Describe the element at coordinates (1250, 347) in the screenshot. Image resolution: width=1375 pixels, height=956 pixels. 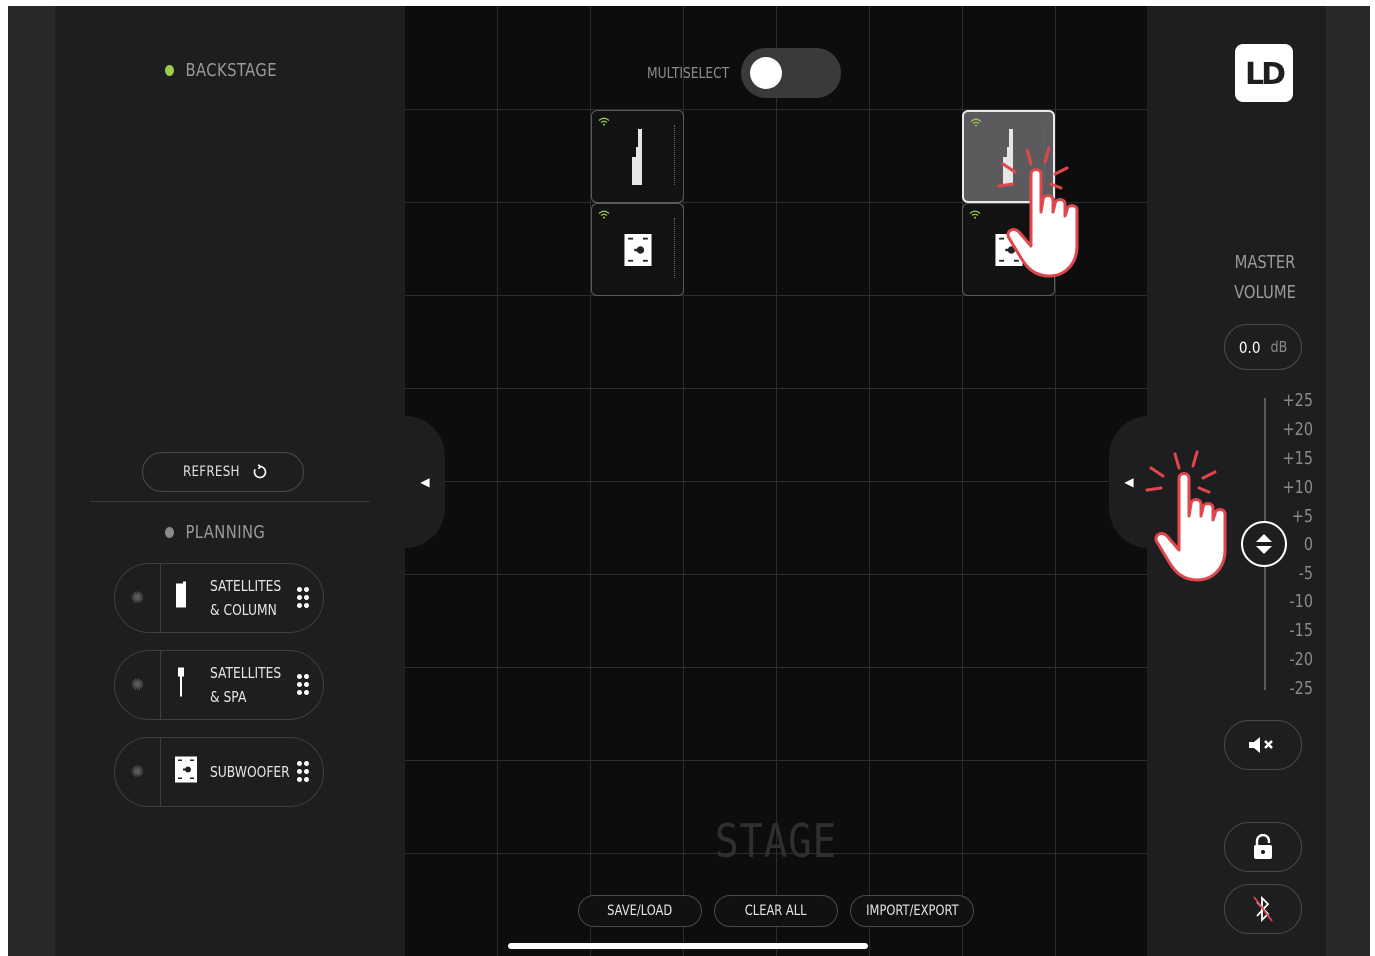
I see `volume-value: 0.0` at that location.